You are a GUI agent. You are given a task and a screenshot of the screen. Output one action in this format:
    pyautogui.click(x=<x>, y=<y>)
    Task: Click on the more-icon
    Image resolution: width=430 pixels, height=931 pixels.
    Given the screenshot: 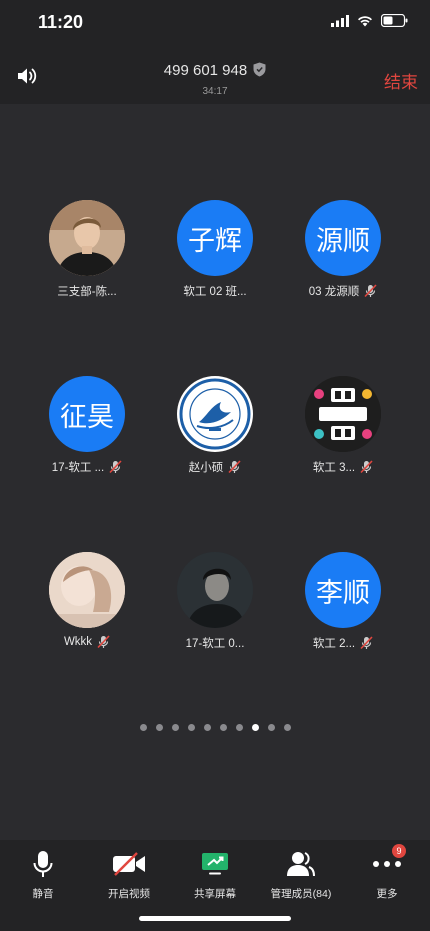 What is the action you would take?
    pyautogui.click(x=387, y=864)
    